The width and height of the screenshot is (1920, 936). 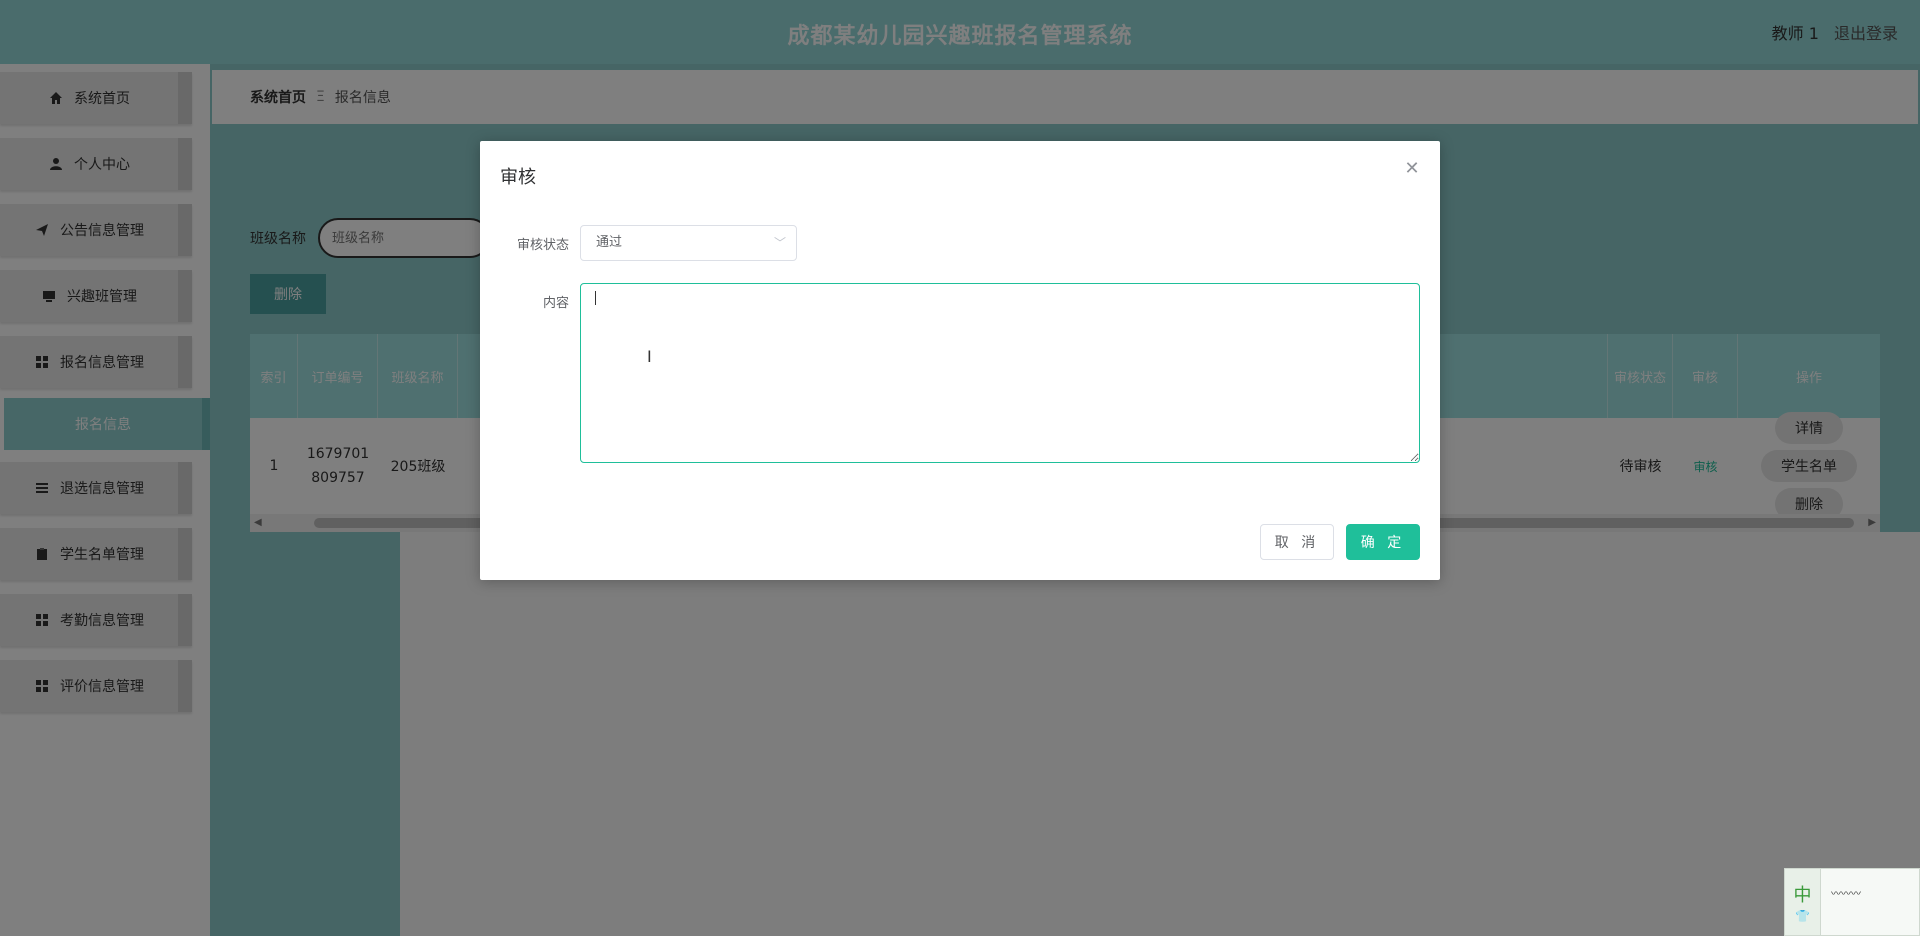 What do you see at coordinates (960, 243) in the screenshot?
I see `status-form-row: 审核状态 通过 ﹀` at bounding box center [960, 243].